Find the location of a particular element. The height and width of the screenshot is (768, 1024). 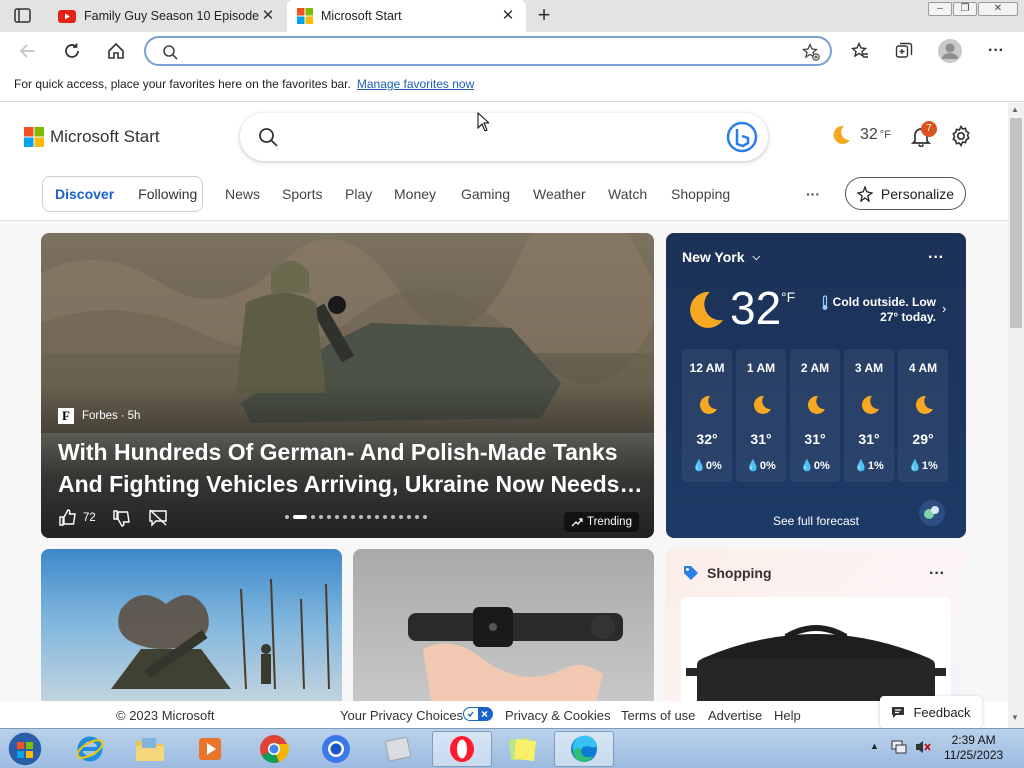

nav-news: News is located at coordinates (242, 194).